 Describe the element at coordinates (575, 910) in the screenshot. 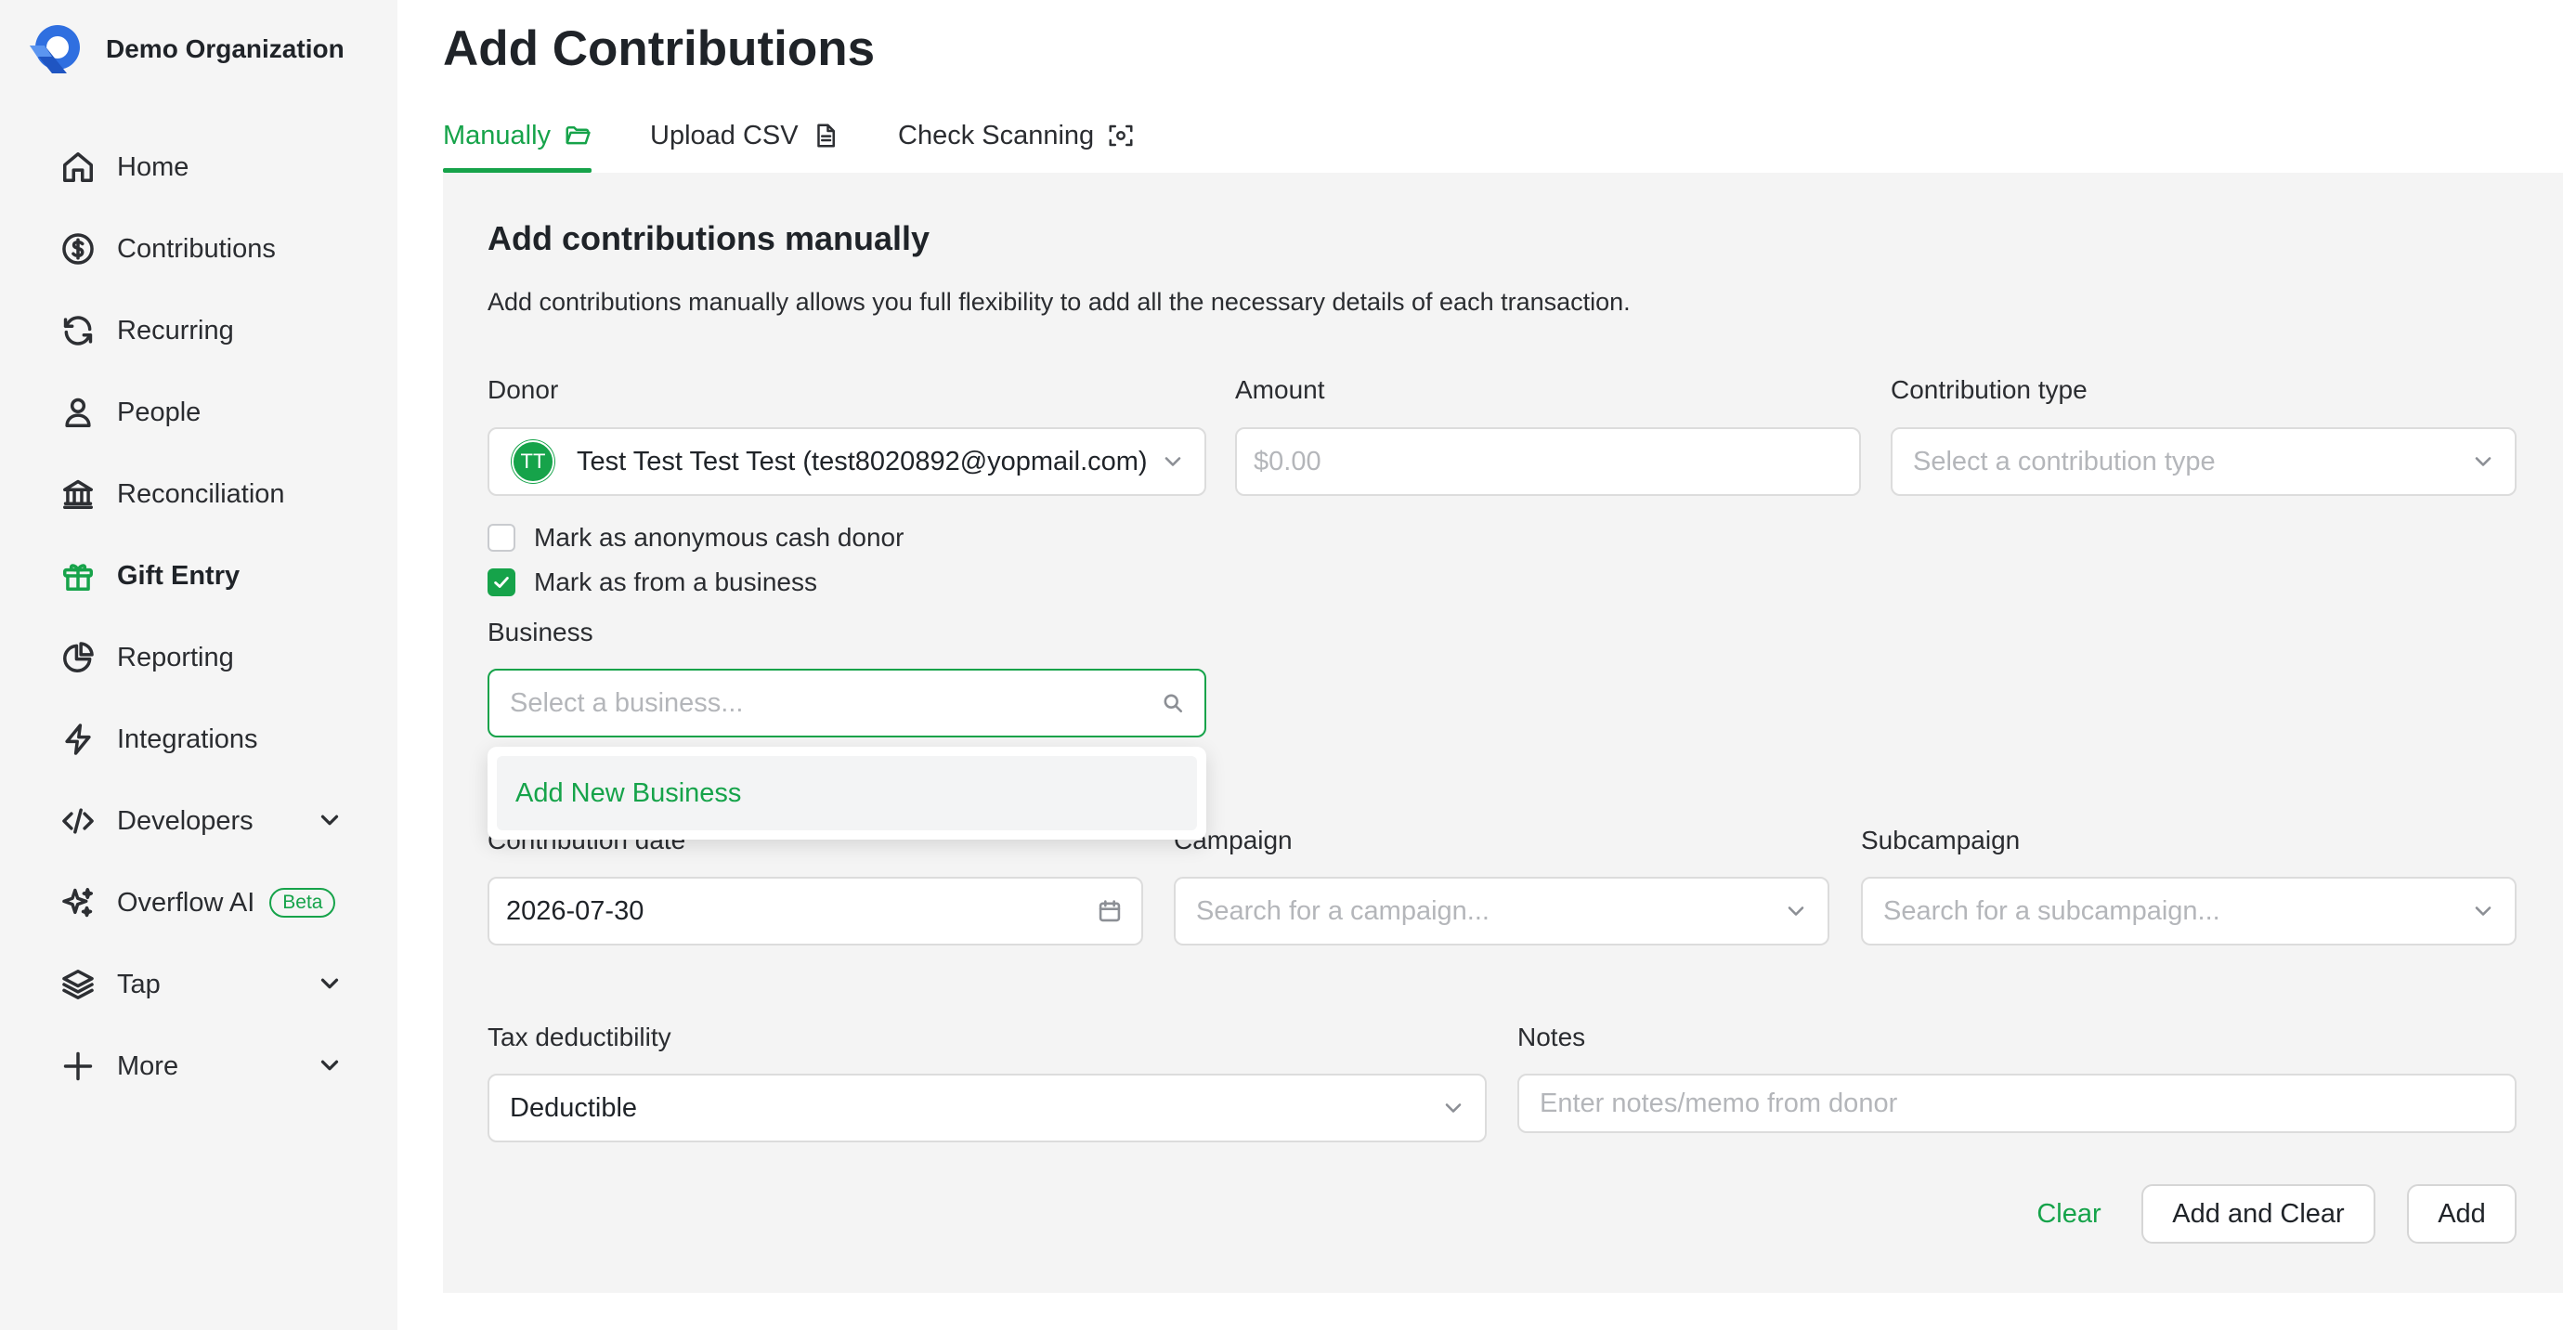

I see `date-value: 2026-07-30` at that location.